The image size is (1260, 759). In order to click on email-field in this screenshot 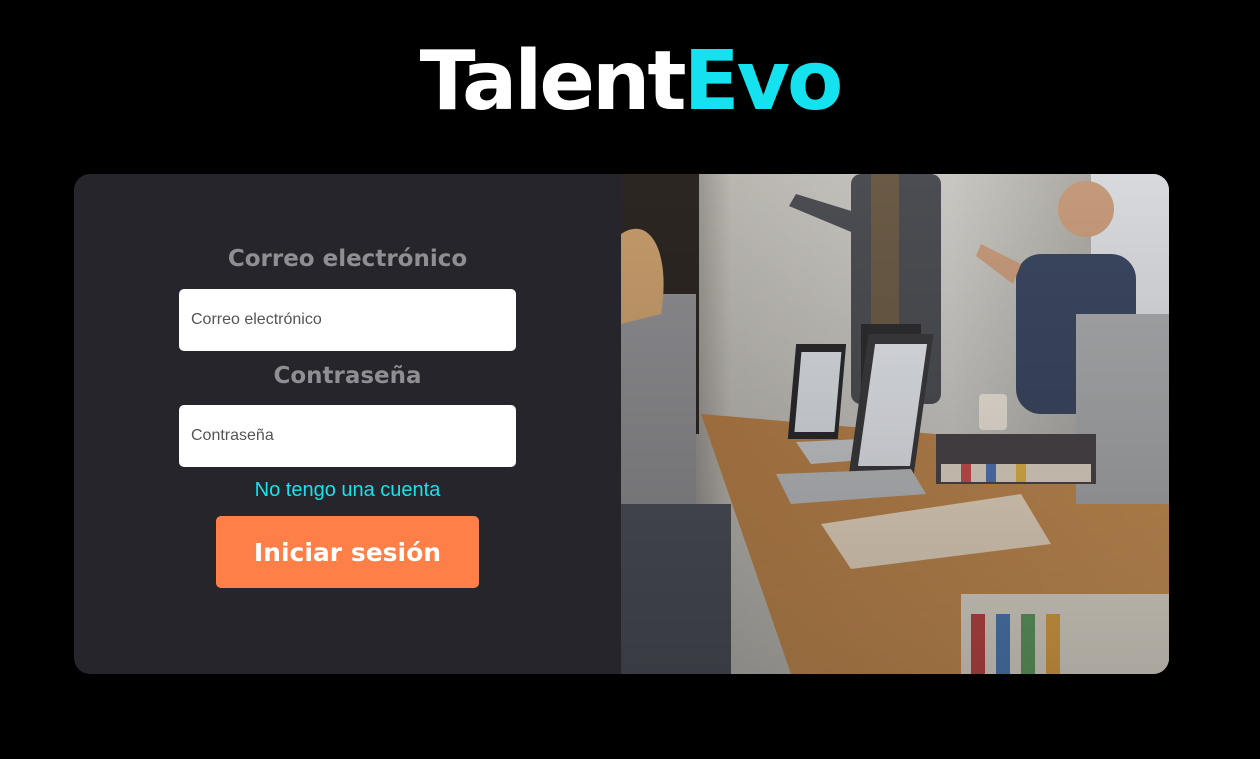, I will do `click(347, 320)`.